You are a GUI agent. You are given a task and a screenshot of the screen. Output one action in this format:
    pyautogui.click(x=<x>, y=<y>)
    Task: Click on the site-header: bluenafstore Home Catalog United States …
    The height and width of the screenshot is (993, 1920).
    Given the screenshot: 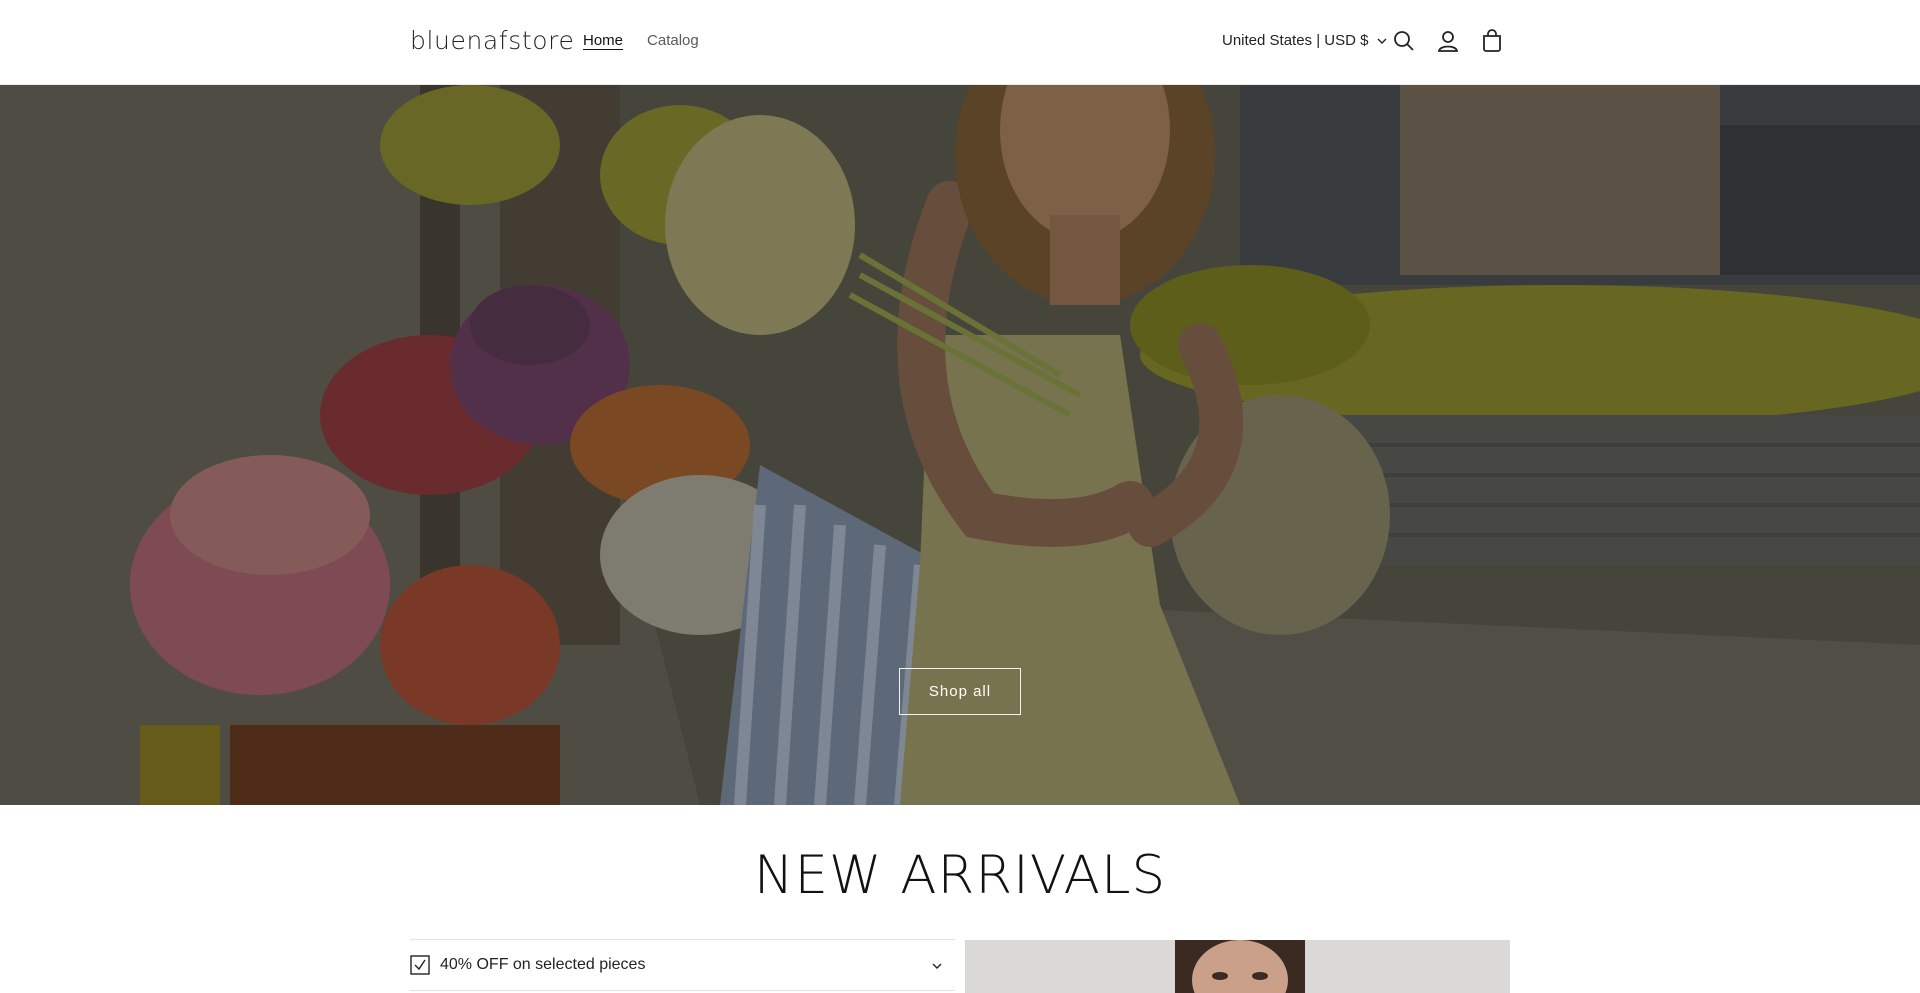 What is the action you would take?
    pyautogui.click(x=960, y=42)
    